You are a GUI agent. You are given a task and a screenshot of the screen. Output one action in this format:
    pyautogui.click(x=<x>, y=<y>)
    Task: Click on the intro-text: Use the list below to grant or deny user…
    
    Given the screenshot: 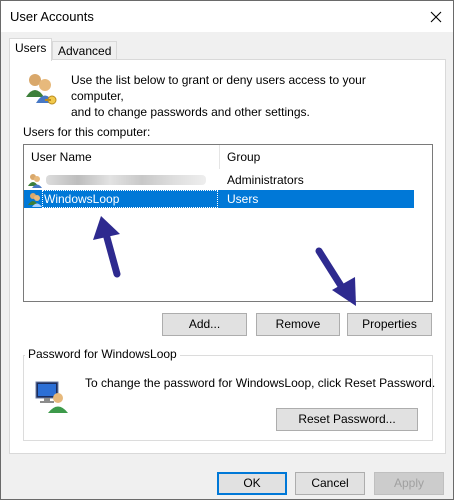 What is the action you would take?
    pyautogui.click(x=246, y=96)
    